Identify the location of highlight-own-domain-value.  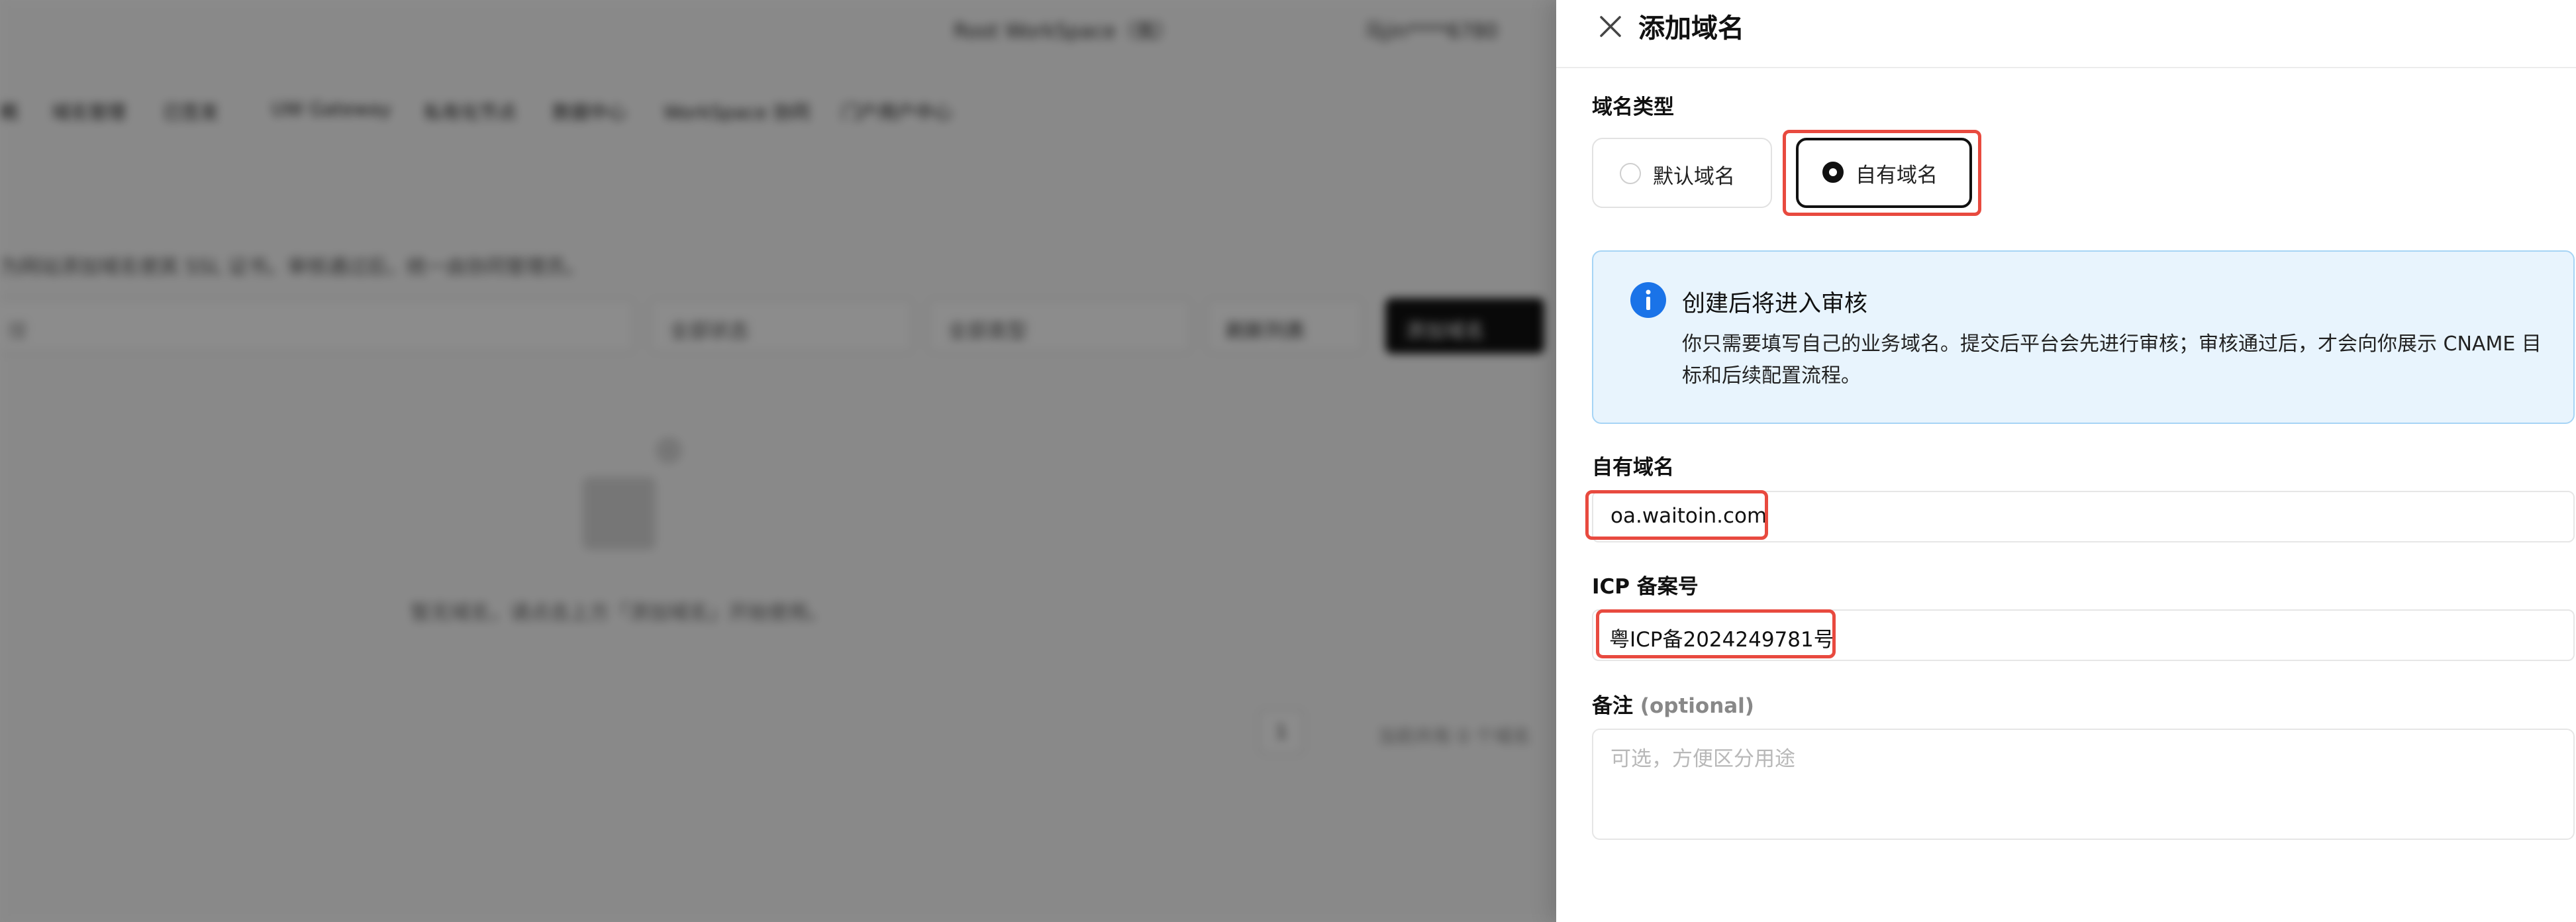
(1676, 515).